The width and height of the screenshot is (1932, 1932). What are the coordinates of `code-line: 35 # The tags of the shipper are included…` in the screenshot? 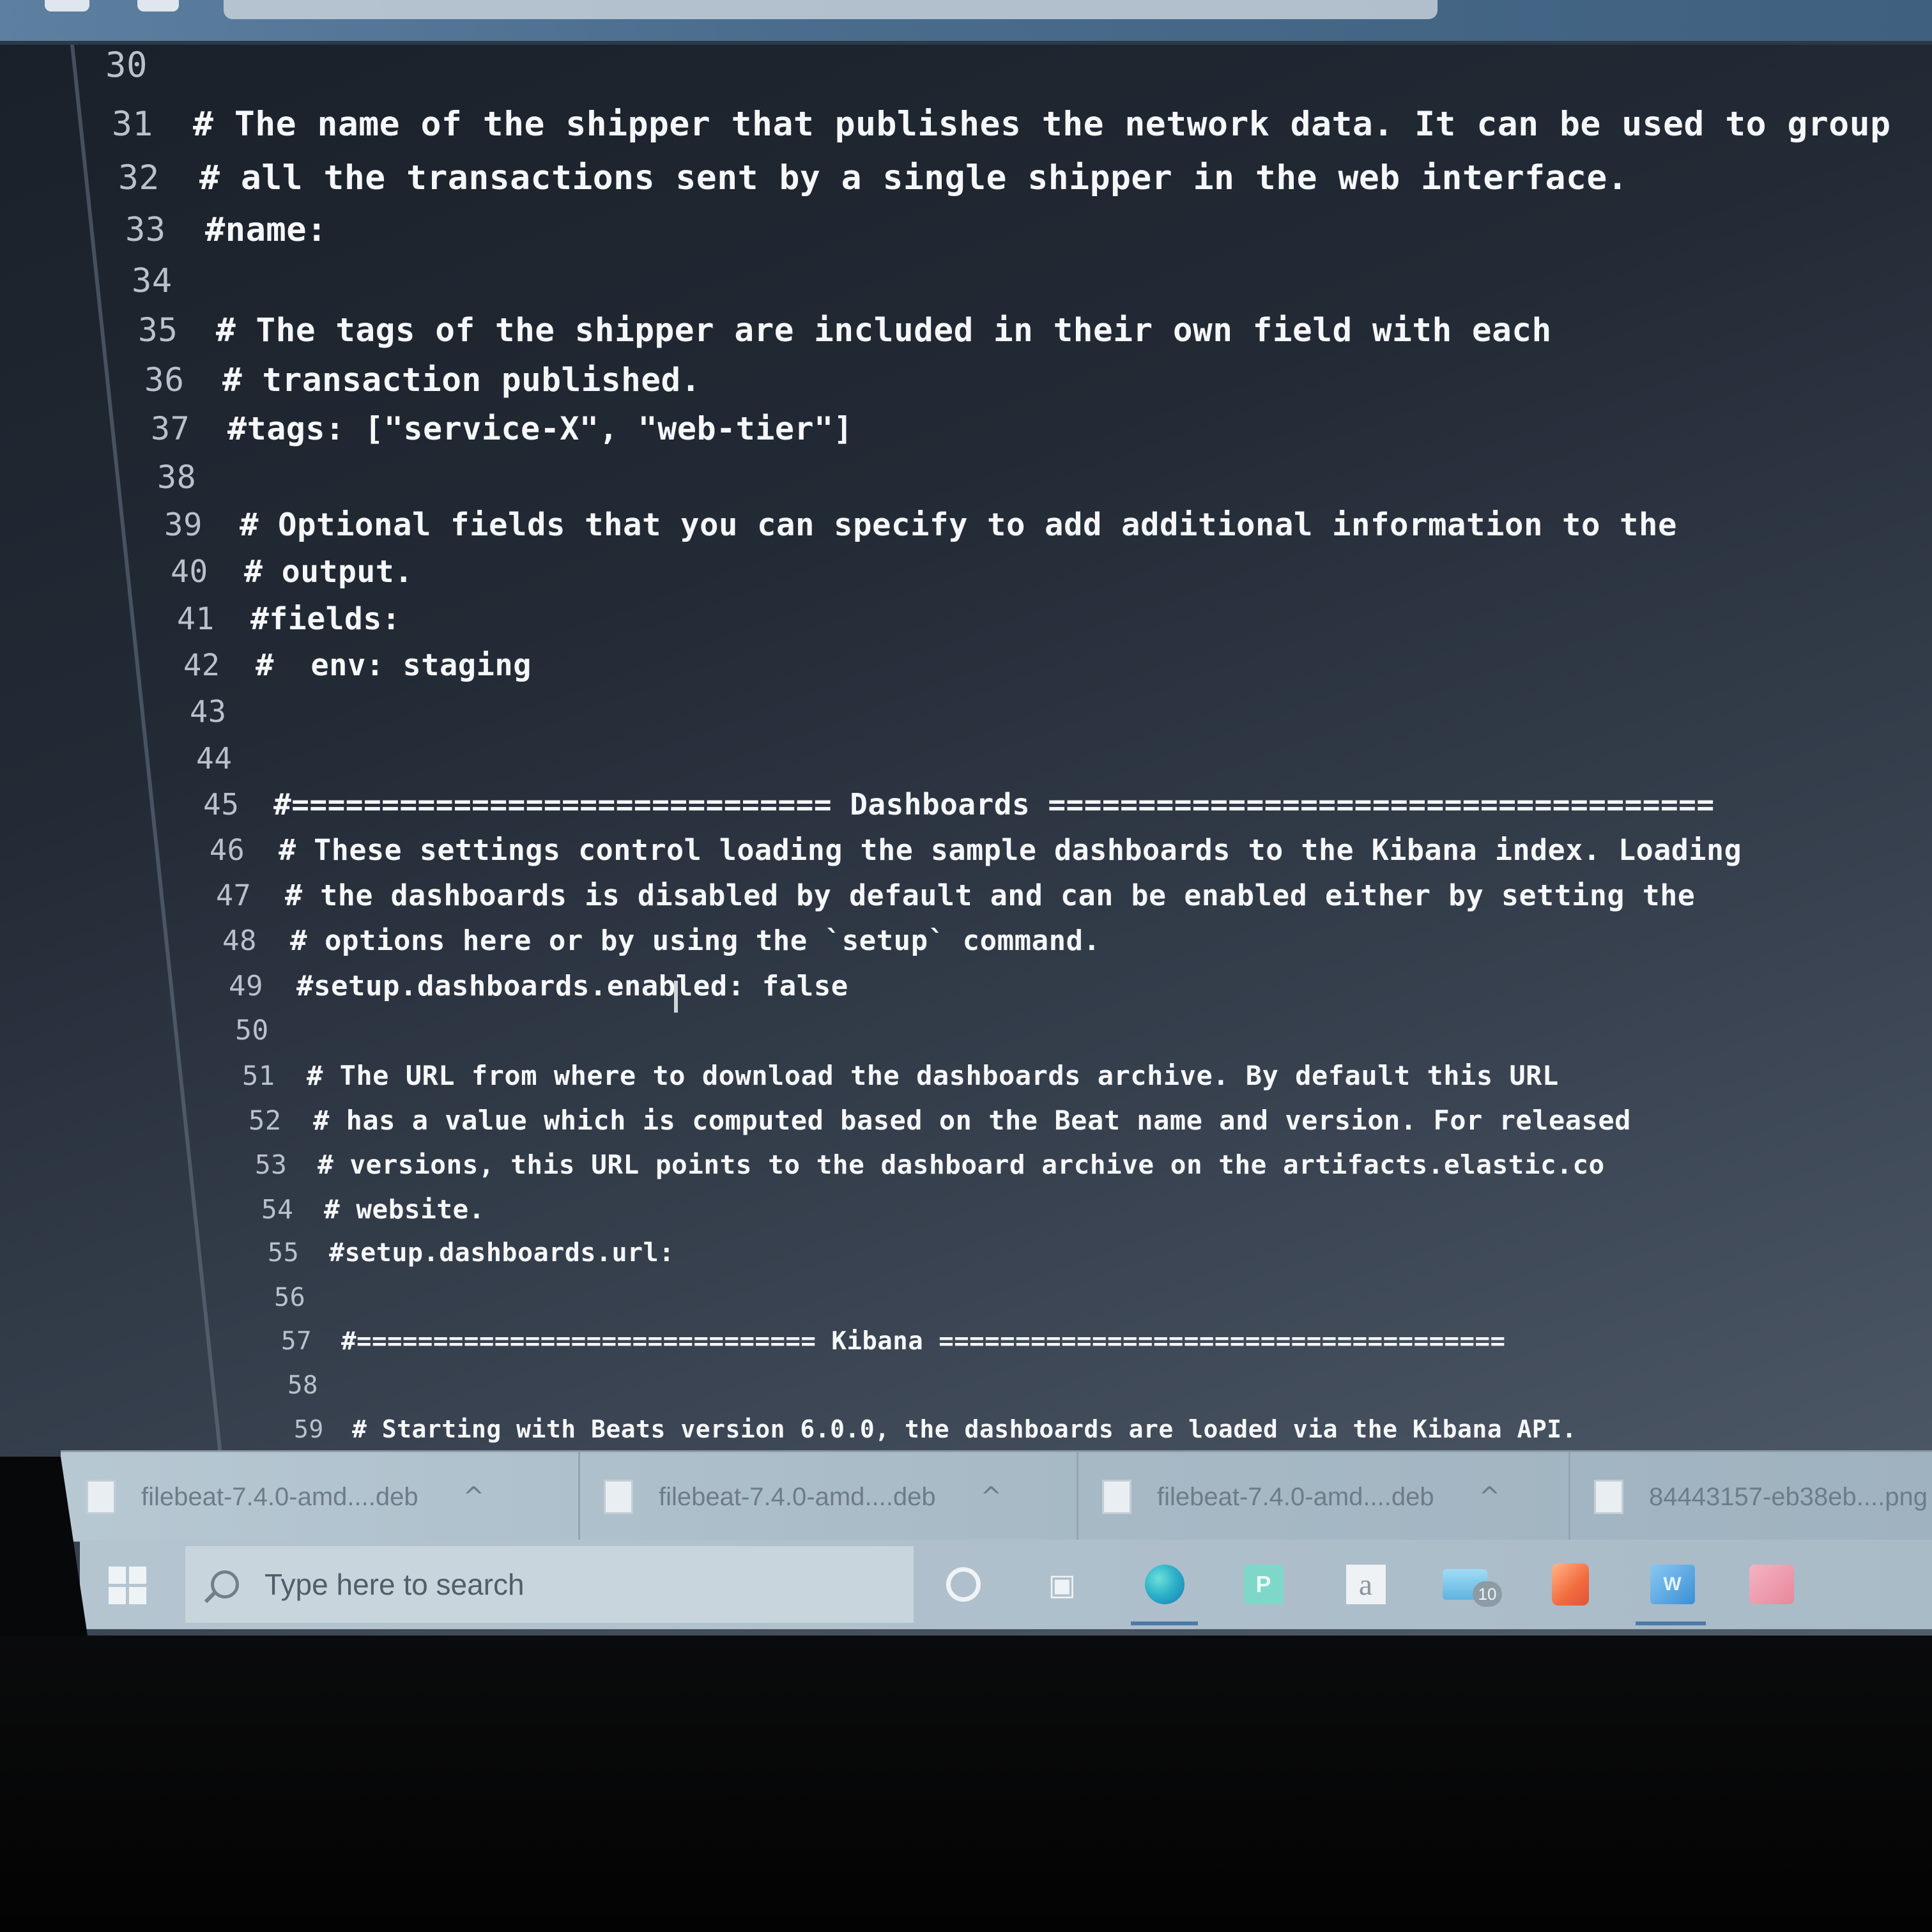 It's located at (845, 330).